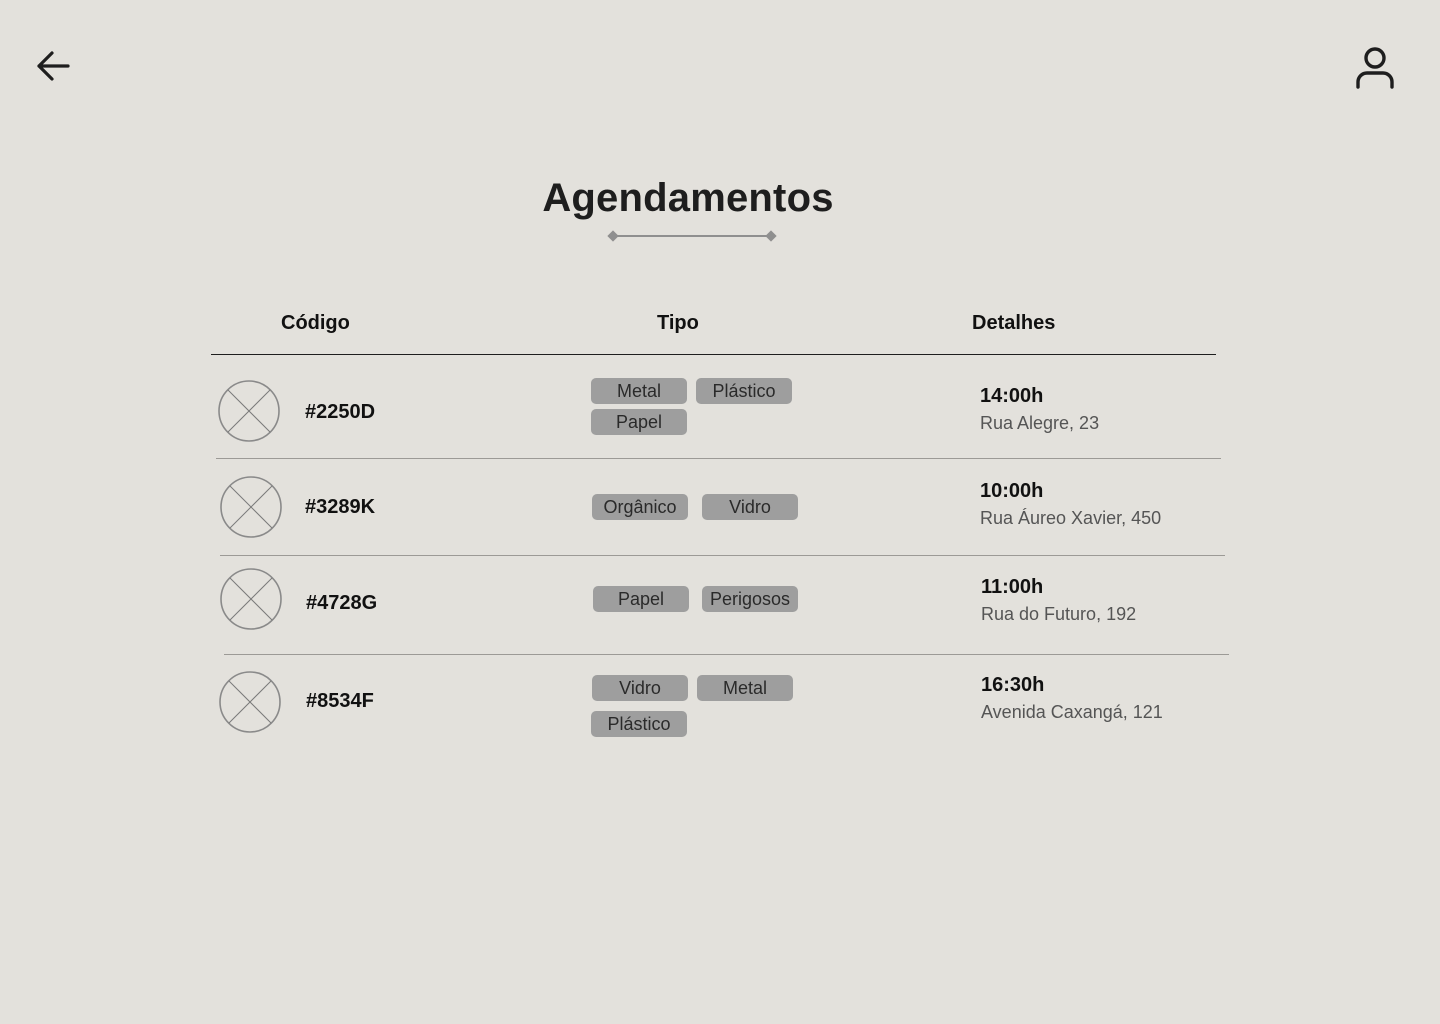 The height and width of the screenshot is (1024, 1440). I want to click on row-code: #3289K, so click(340, 507).